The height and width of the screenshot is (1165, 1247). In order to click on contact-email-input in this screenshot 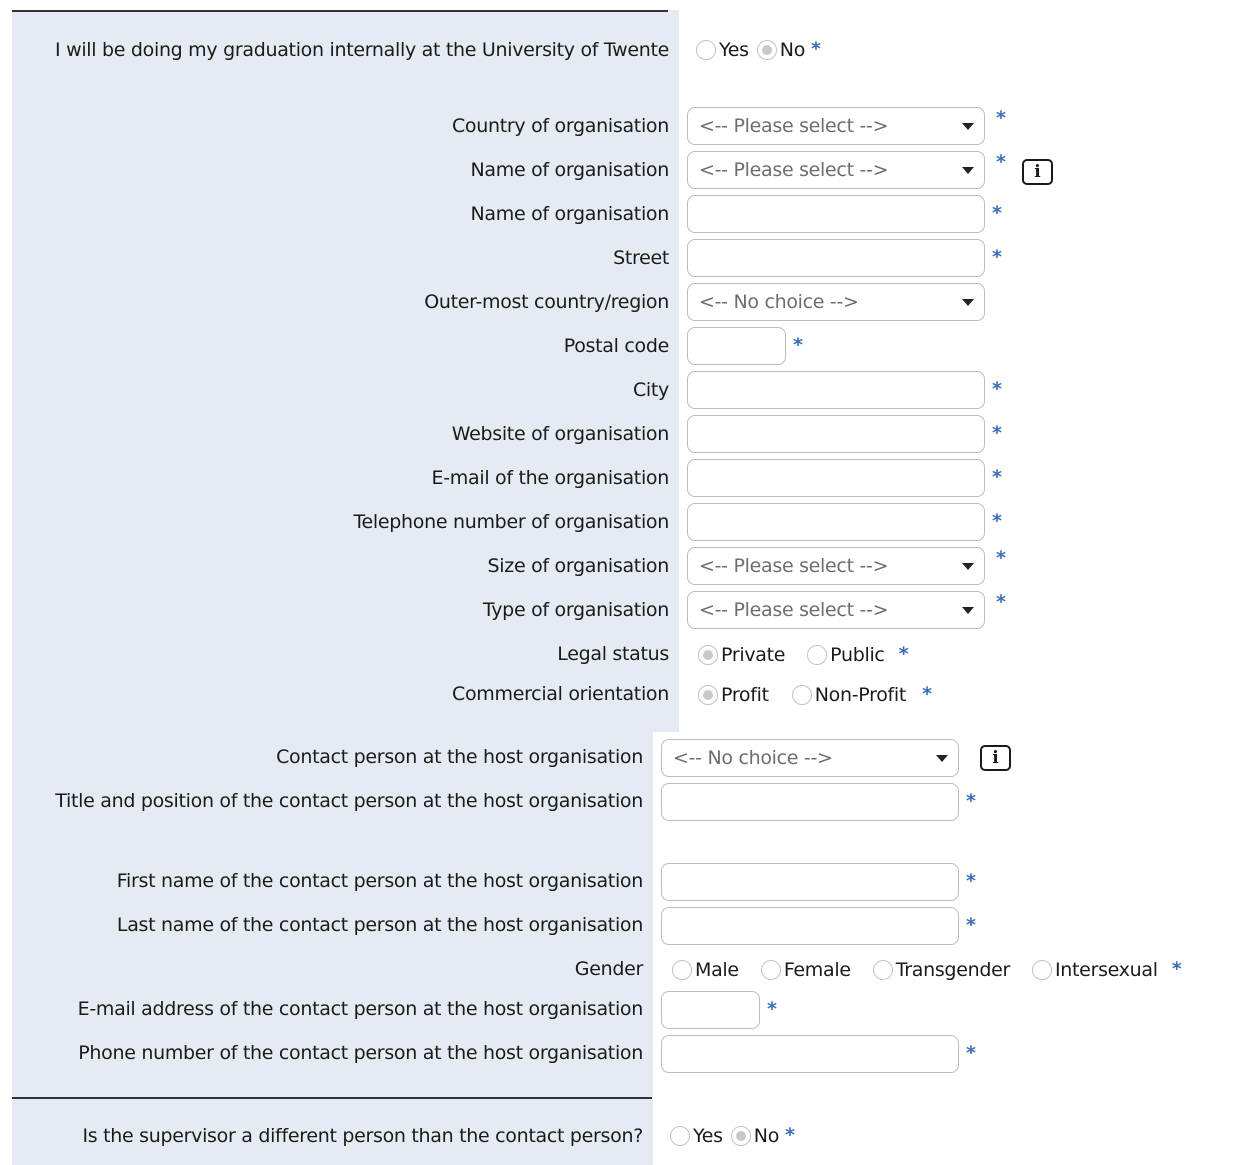, I will do `click(710, 1010)`.